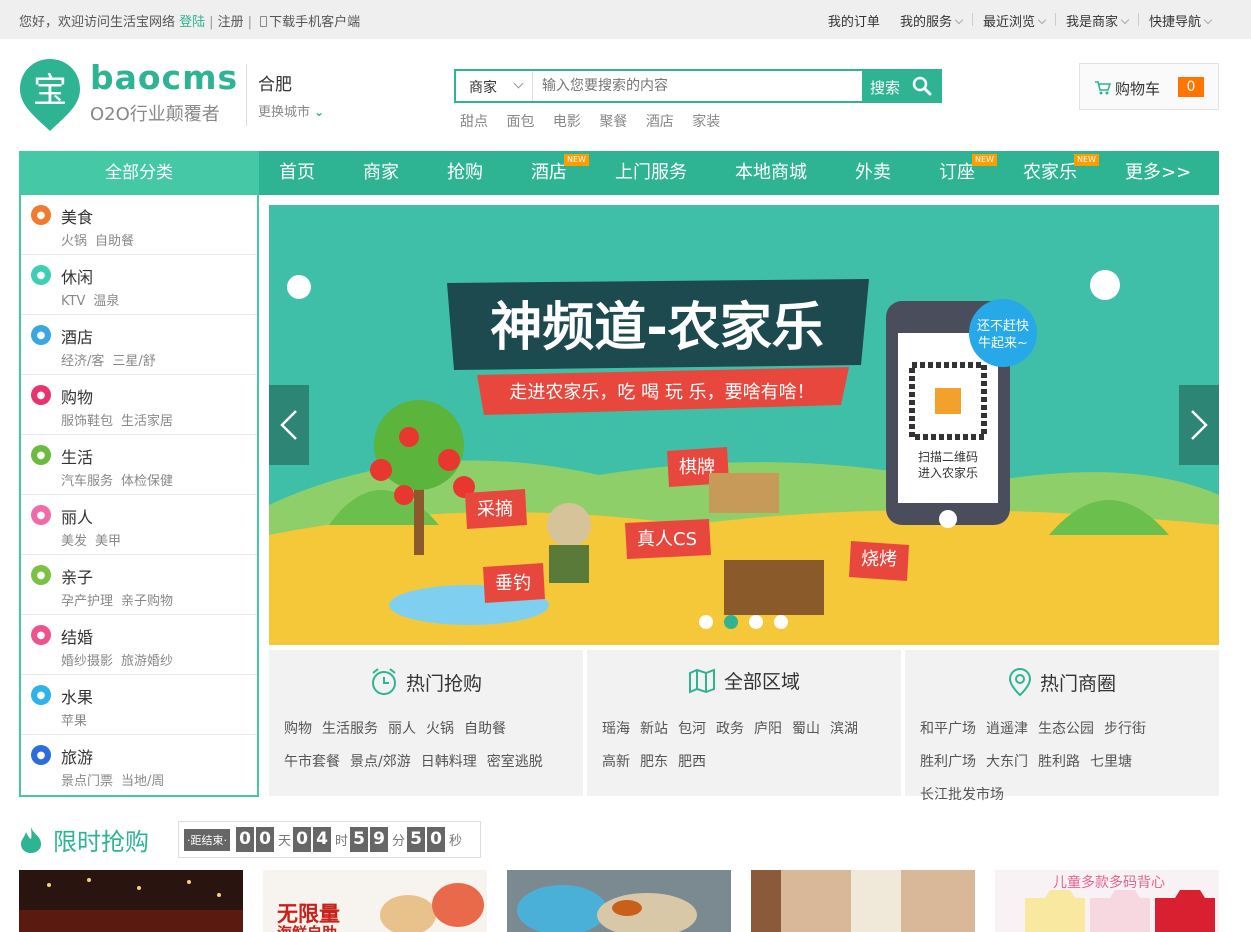 The height and width of the screenshot is (932, 1251). Describe the element at coordinates (74, 721) in the screenshot. I see `subcategory-link: 苹果` at that location.